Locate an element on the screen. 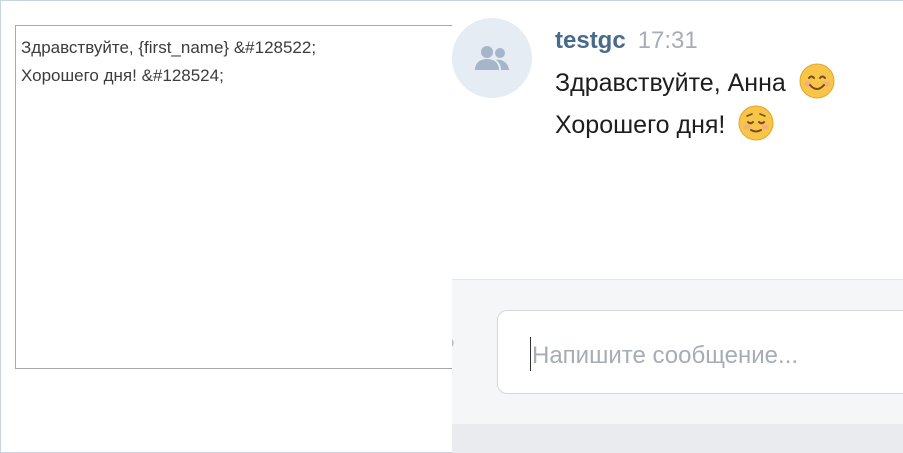 The image size is (903, 453). bottom-bar is located at coordinates (677, 438).